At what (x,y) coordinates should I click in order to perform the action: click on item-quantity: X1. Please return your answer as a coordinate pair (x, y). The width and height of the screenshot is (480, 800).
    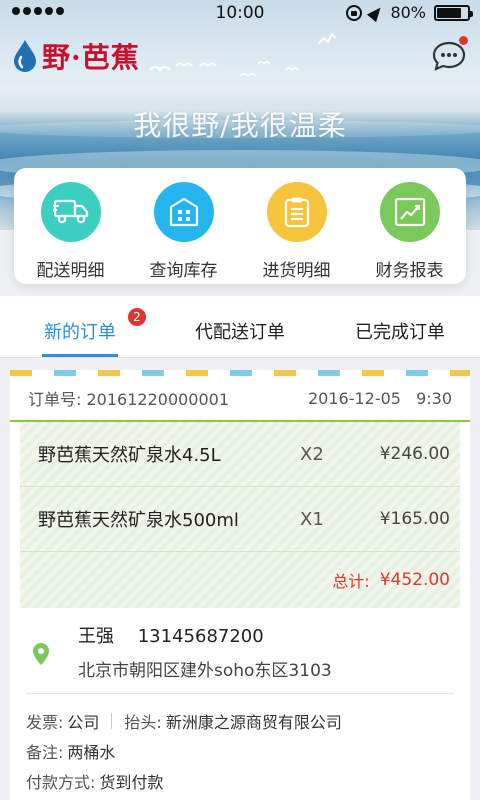
    Looking at the image, I should click on (312, 519).